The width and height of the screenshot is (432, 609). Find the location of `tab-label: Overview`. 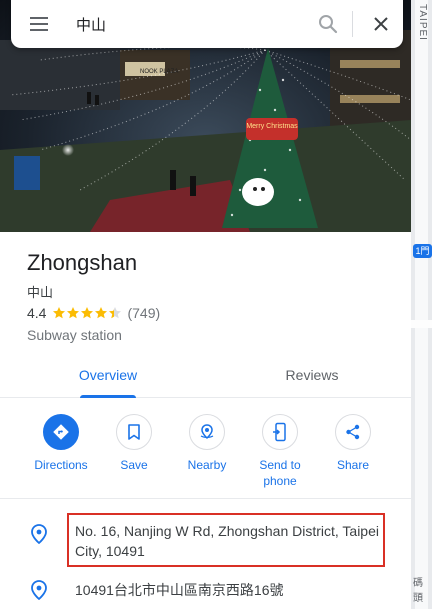

tab-label: Overview is located at coordinates (108, 375).